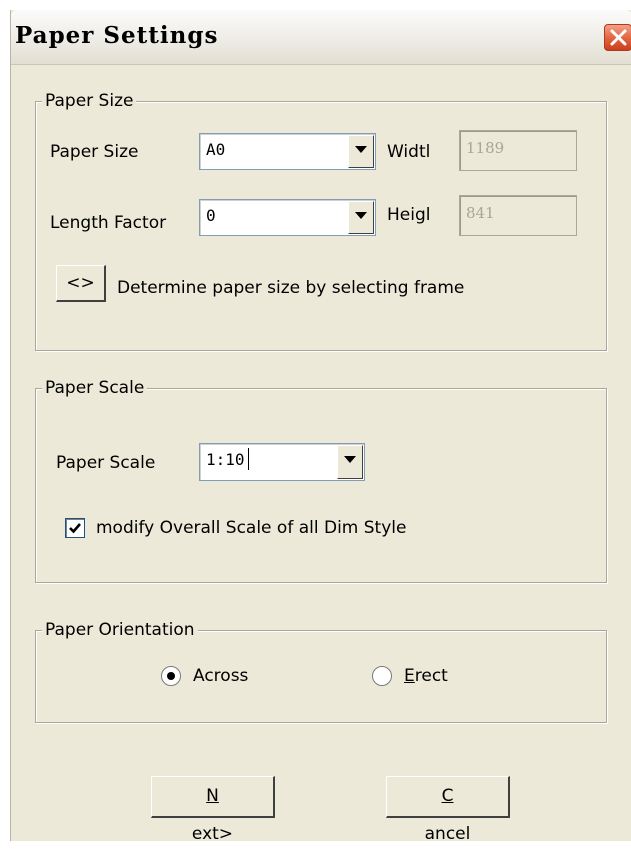 This screenshot has width=631, height=853. What do you see at coordinates (518, 215) in the screenshot?
I see `height-field: 841` at bounding box center [518, 215].